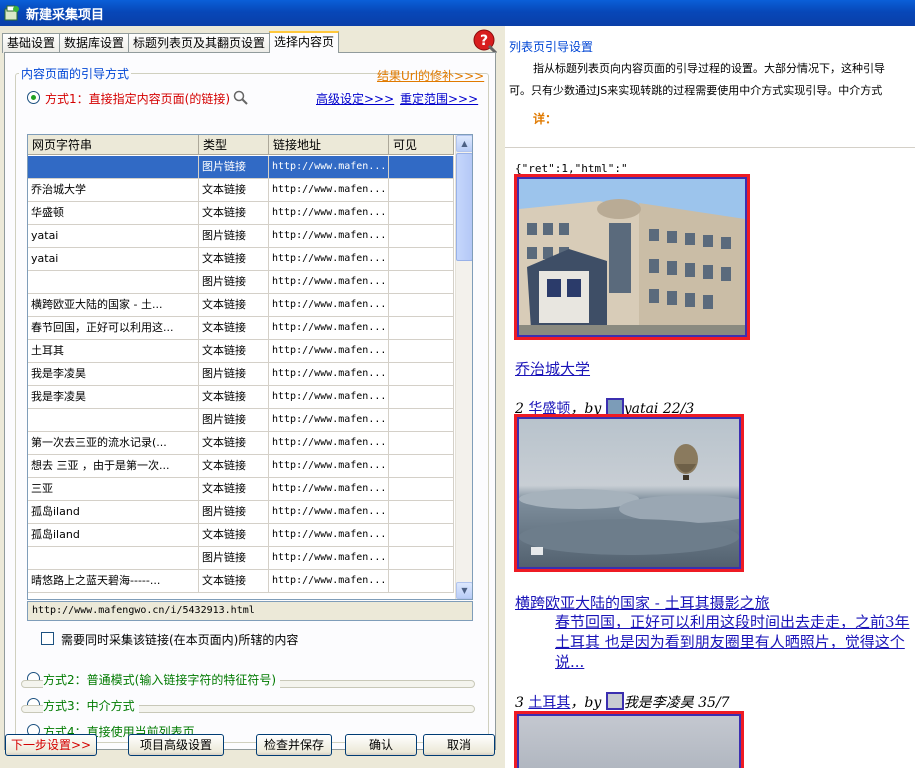  I want to click on advanced-settings-link: 高级设定>>>, so click(355, 98).